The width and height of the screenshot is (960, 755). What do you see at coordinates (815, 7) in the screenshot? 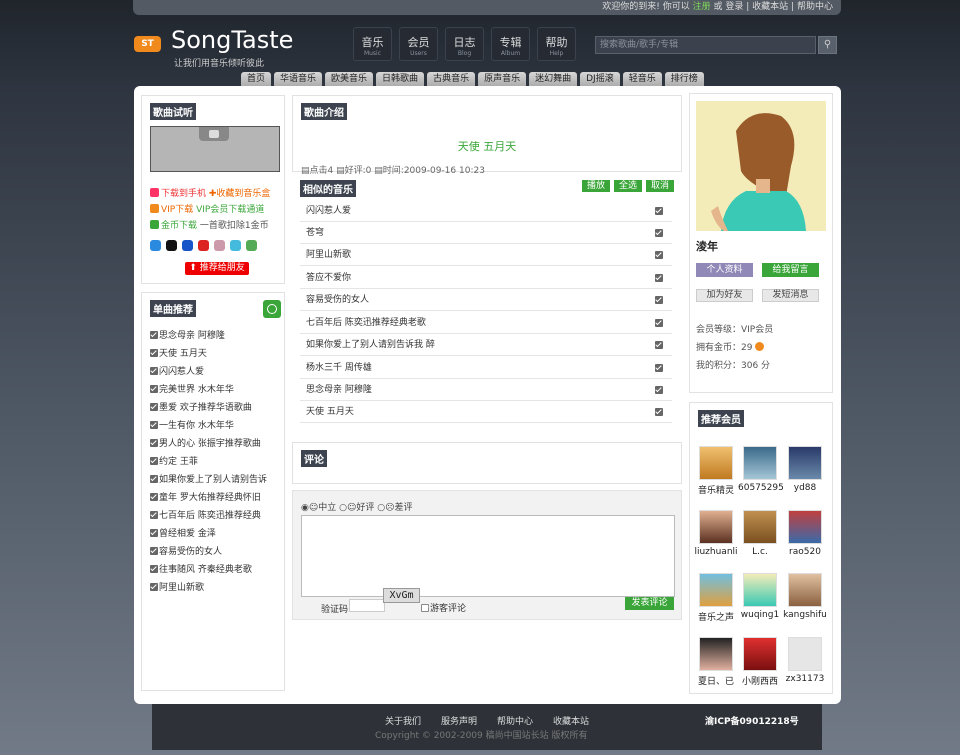
I see `help-link: 帮助中心` at bounding box center [815, 7].